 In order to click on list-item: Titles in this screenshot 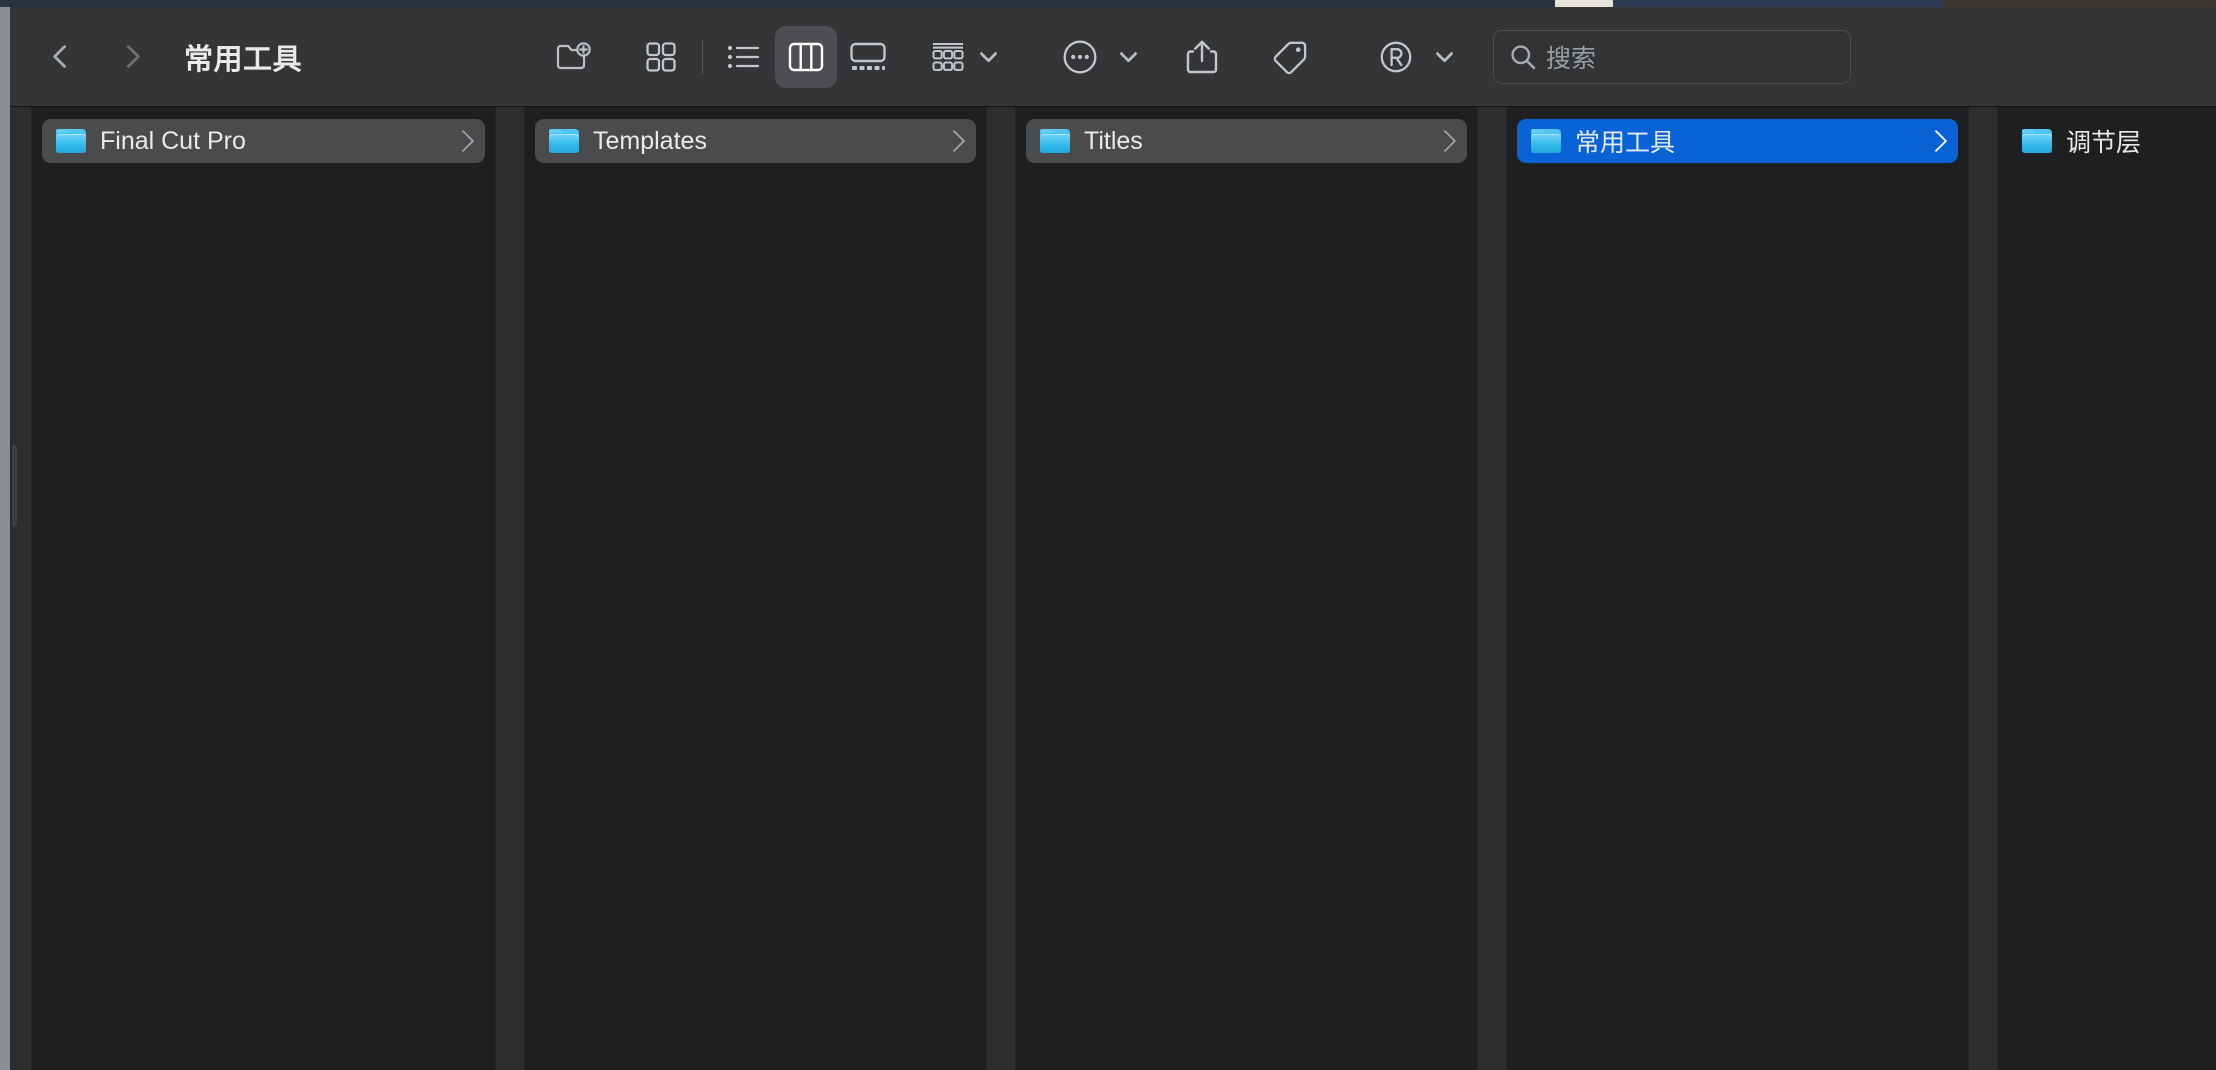, I will do `click(1246, 141)`.